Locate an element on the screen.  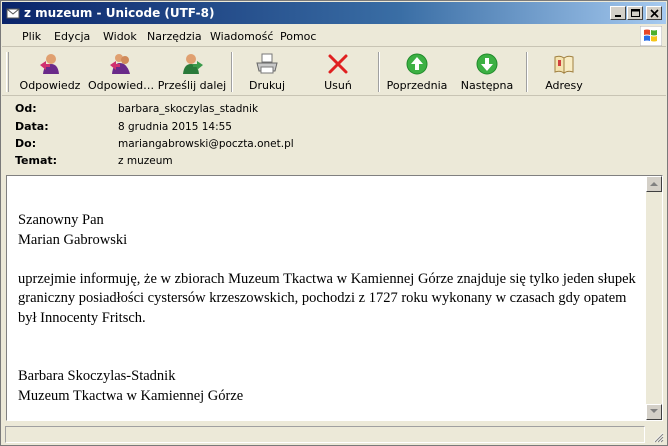
previous-button: Poprzednia is located at coordinates (417, 72).